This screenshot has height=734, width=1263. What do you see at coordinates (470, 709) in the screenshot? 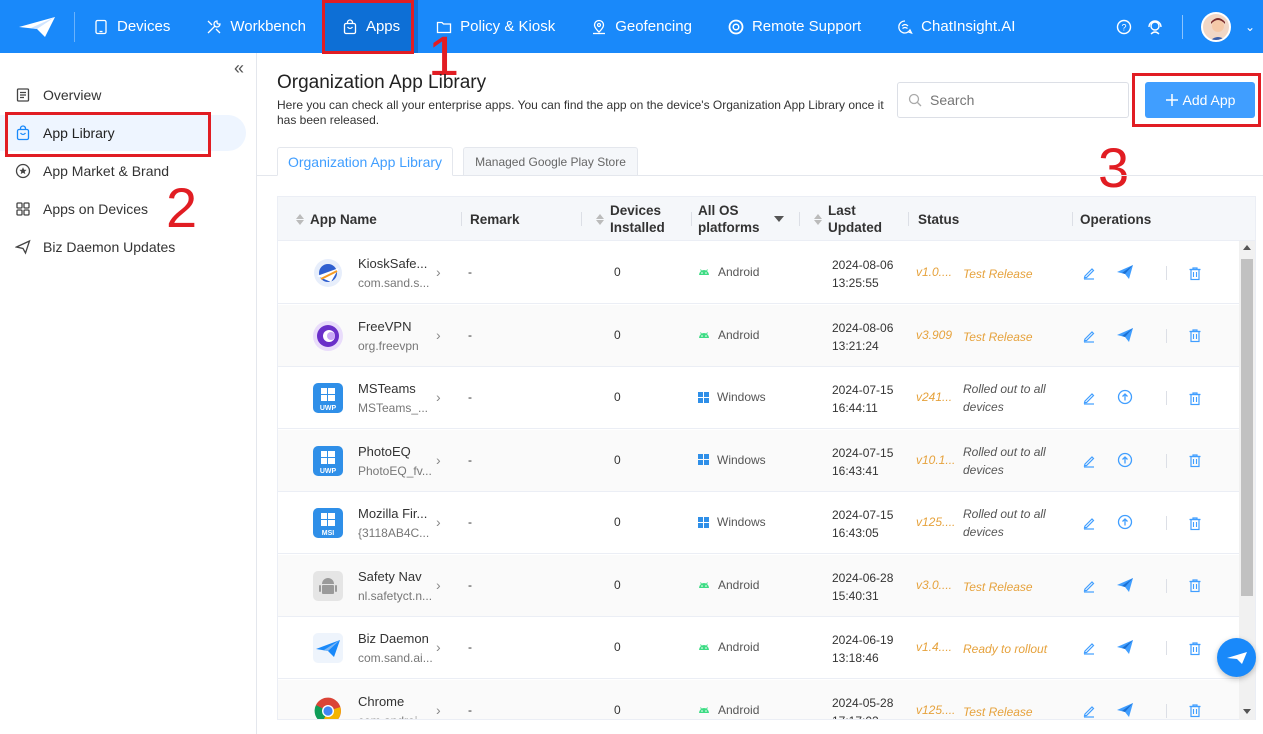
I see `remark: -` at bounding box center [470, 709].